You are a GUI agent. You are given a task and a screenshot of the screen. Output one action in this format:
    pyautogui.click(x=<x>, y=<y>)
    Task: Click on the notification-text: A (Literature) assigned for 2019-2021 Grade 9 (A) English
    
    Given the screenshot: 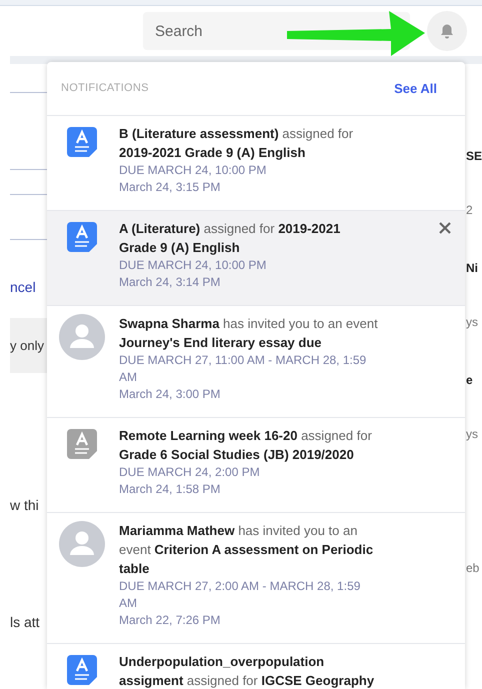 What is the action you would take?
    pyautogui.click(x=230, y=238)
    